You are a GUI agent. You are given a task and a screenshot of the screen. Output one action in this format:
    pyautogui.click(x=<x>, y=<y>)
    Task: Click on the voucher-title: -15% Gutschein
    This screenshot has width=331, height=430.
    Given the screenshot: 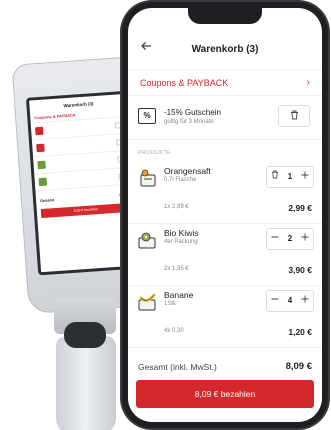 What is the action you would take?
    pyautogui.click(x=192, y=112)
    